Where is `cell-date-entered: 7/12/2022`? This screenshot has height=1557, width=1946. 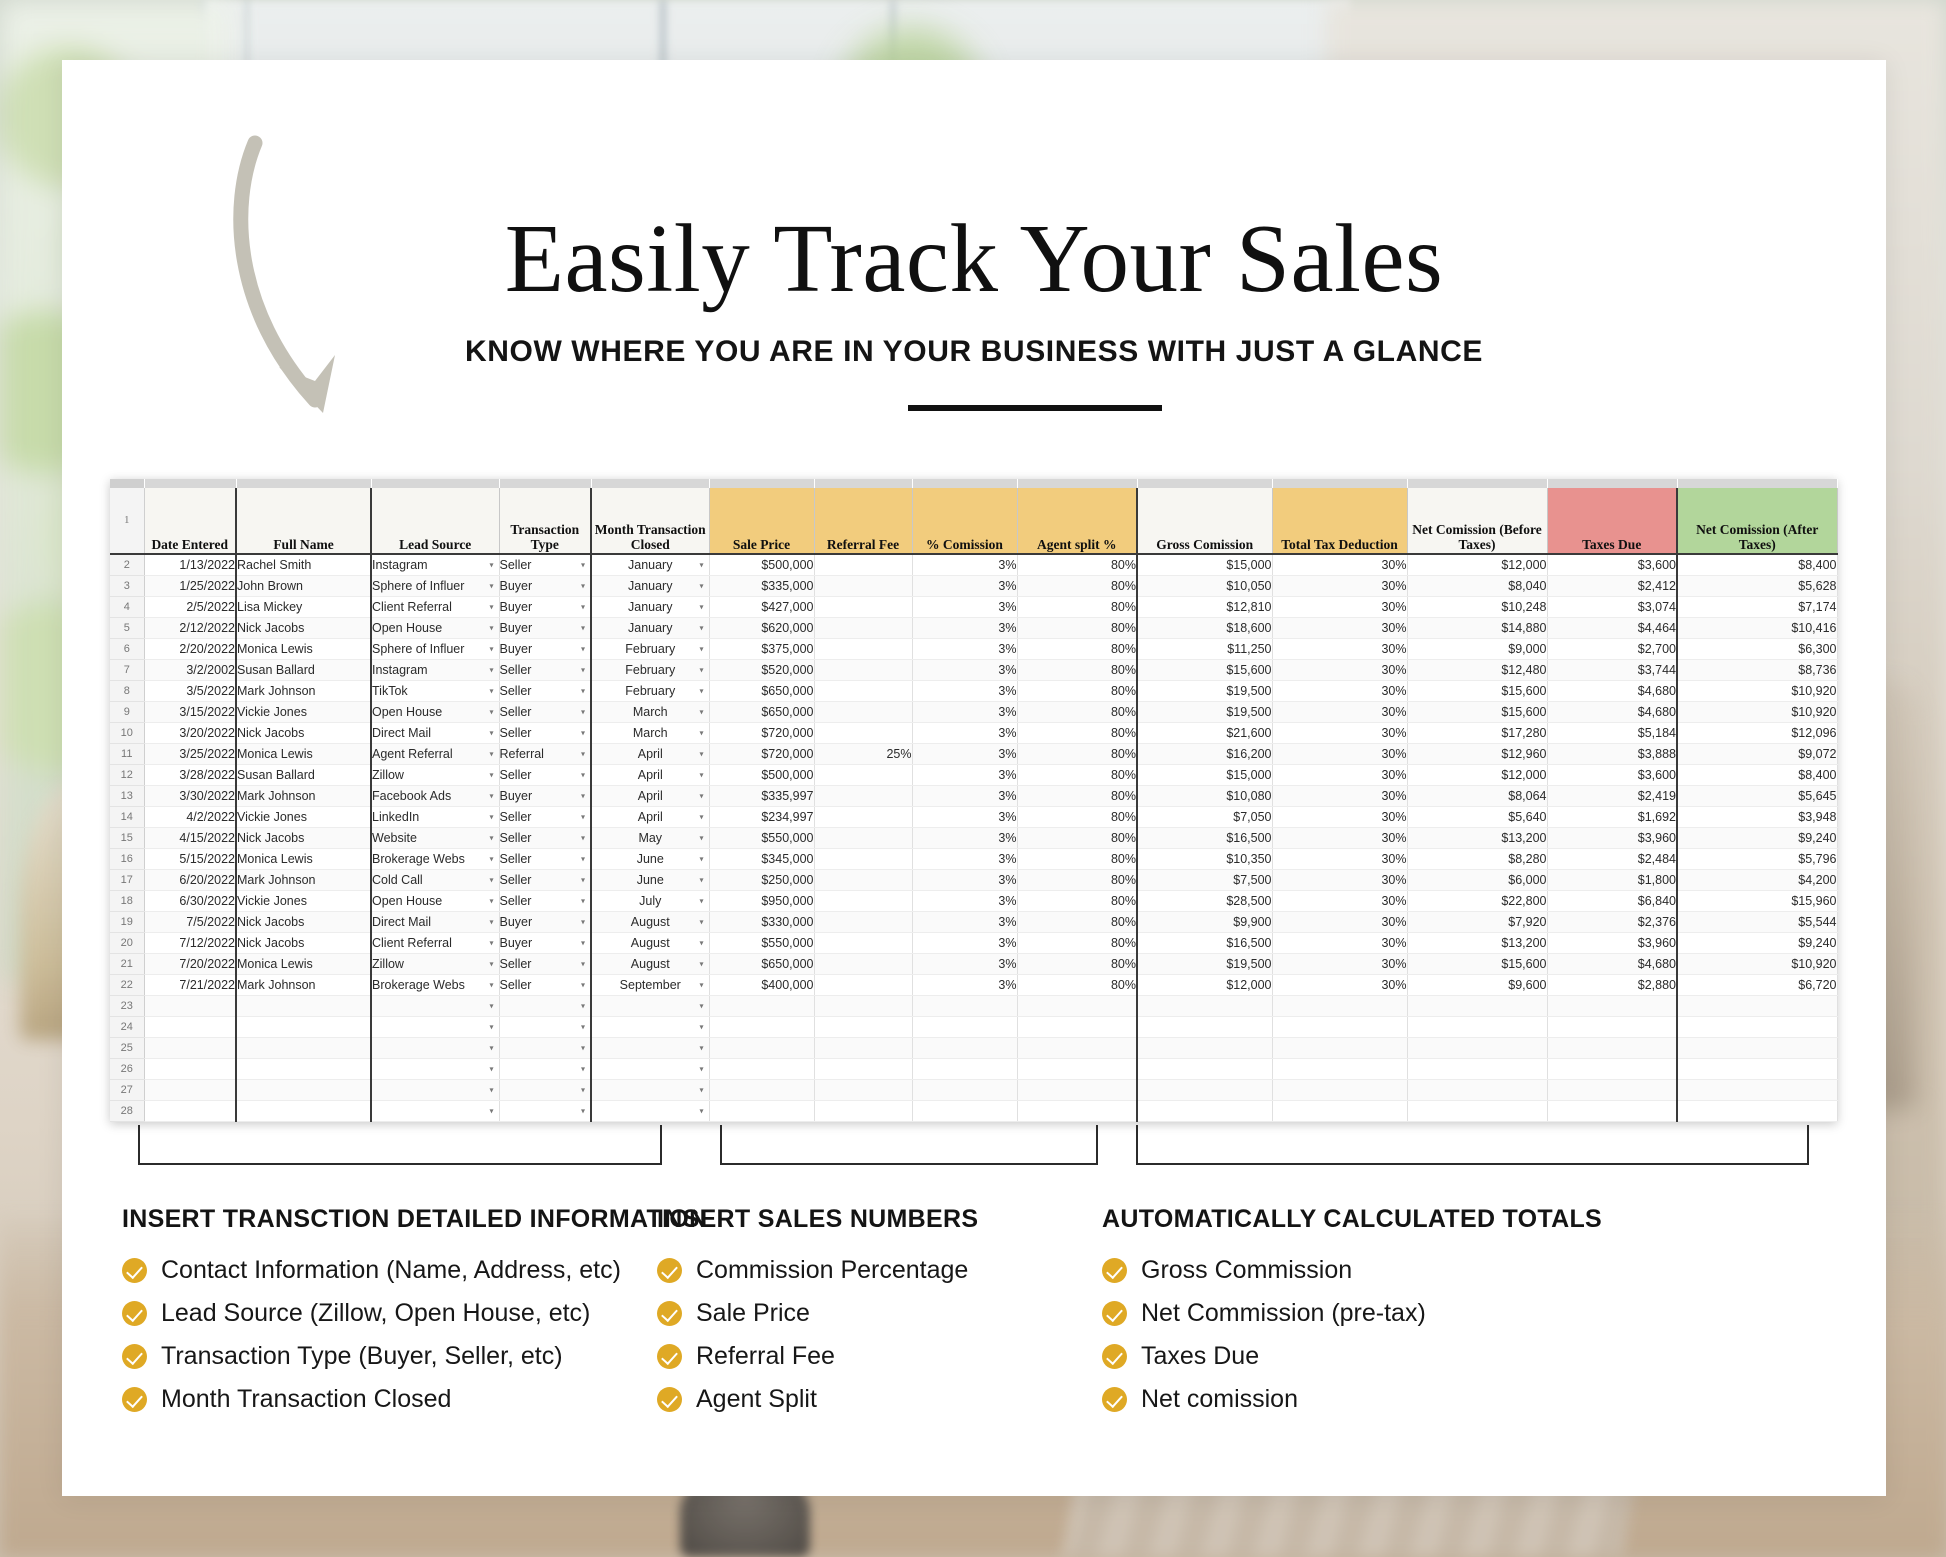 cell-date-entered: 7/12/2022 is located at coordinates (190, 943).